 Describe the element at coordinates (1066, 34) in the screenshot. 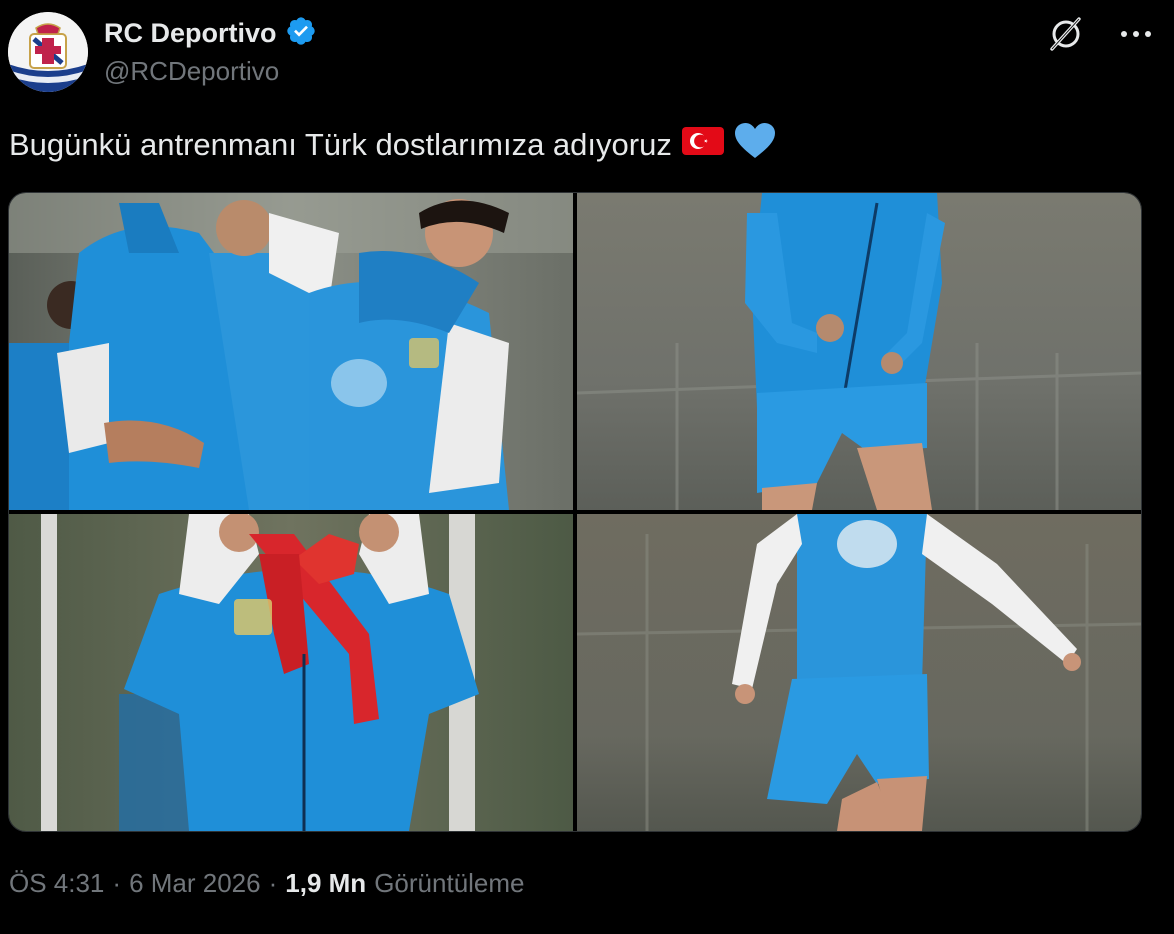

I see `grok-icon` at that location.